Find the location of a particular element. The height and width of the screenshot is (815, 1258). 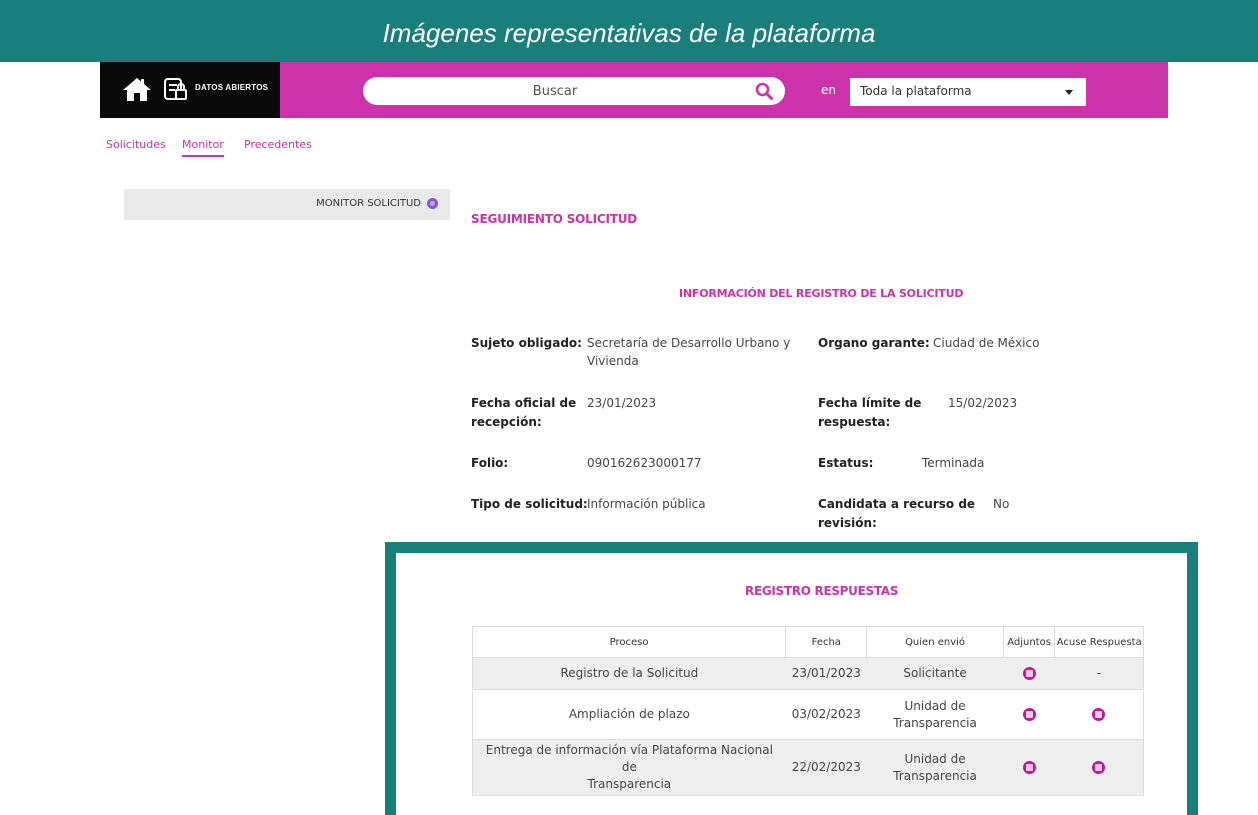

proceso-text: Ampliación de plazo is located at coordinates (629, 714).